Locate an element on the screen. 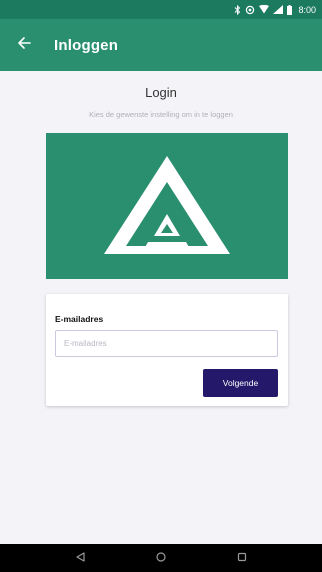 This screenshot has height=572, width=322. email-field is located at coordinates (166, 343).